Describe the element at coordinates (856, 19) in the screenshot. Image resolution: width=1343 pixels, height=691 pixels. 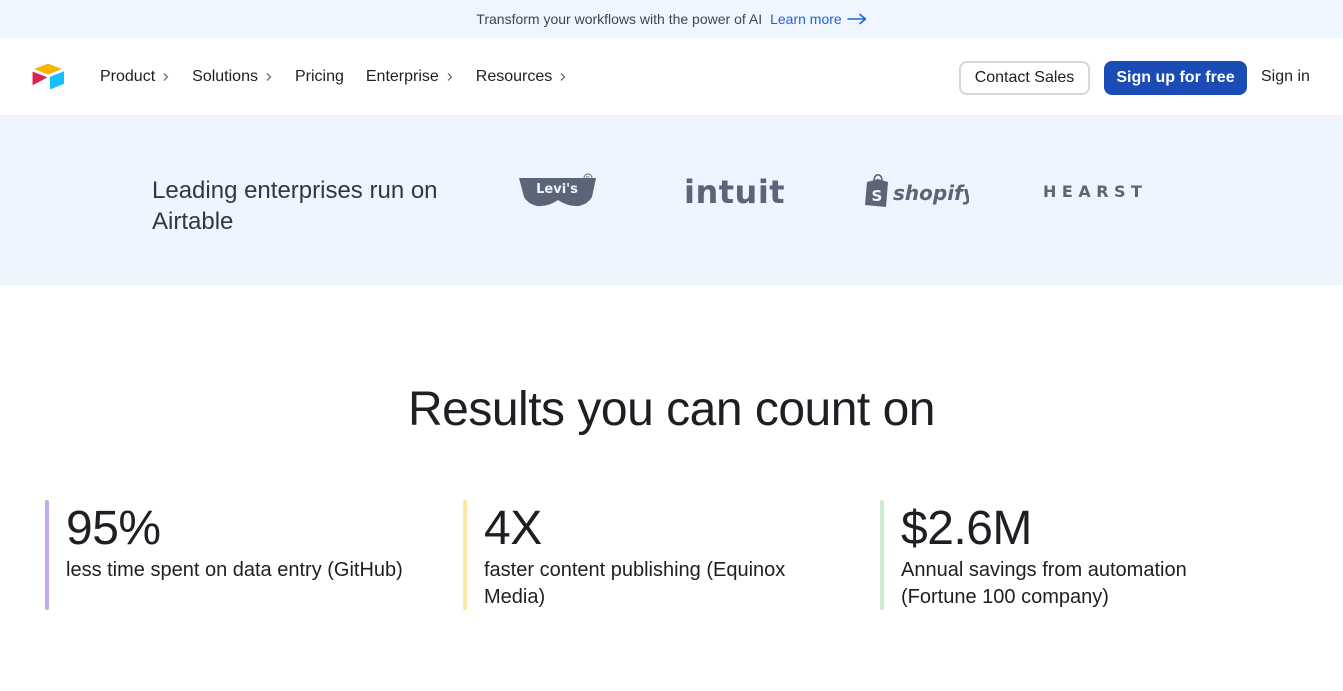
I see `arrow-right-icon` at that location.